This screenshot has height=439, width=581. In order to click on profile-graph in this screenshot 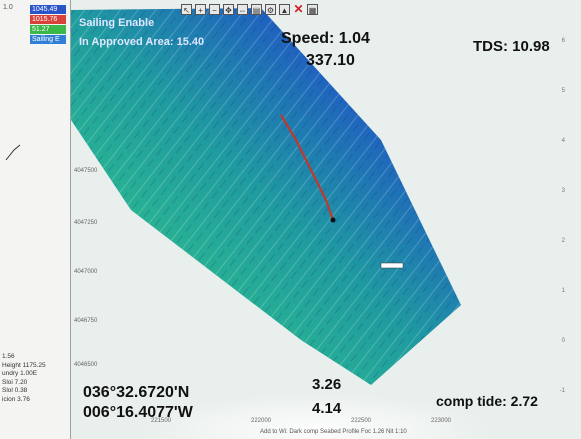, I will do `click(13, 152)`.